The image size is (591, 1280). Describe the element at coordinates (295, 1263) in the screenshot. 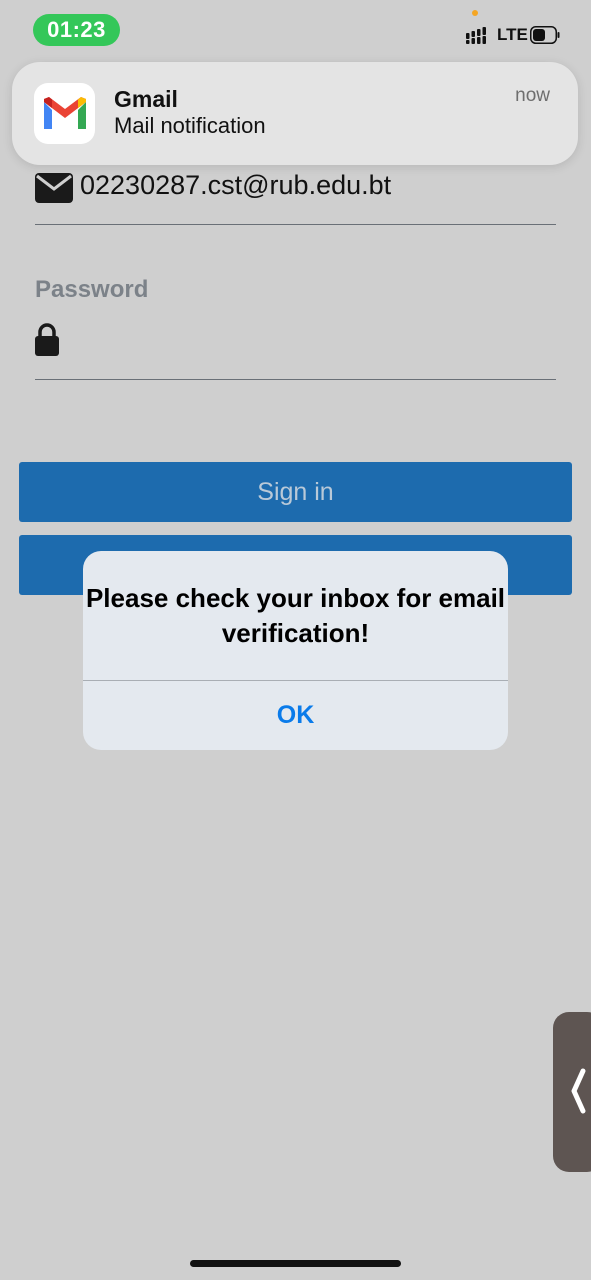

I see `home-indicator` at that location.